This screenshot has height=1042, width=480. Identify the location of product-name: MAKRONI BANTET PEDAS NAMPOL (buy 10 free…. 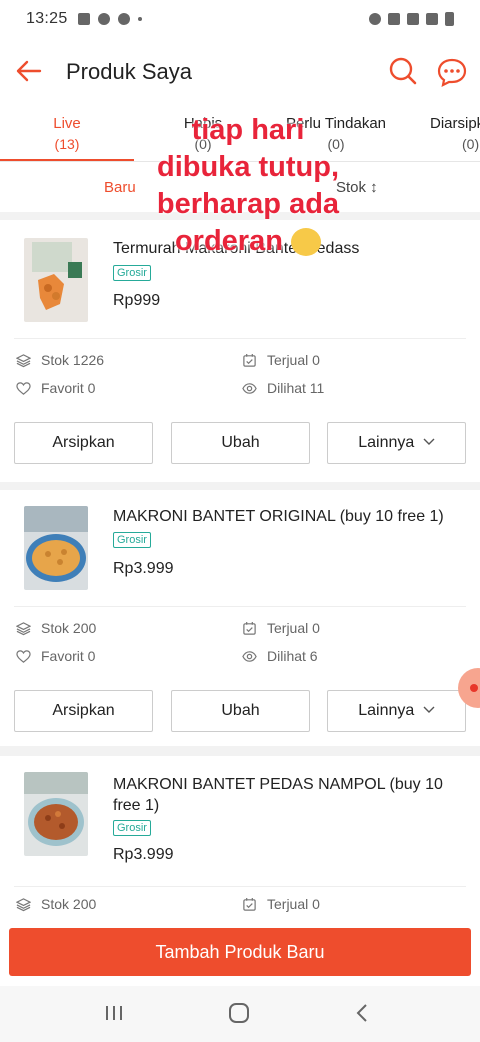
(278, 795).